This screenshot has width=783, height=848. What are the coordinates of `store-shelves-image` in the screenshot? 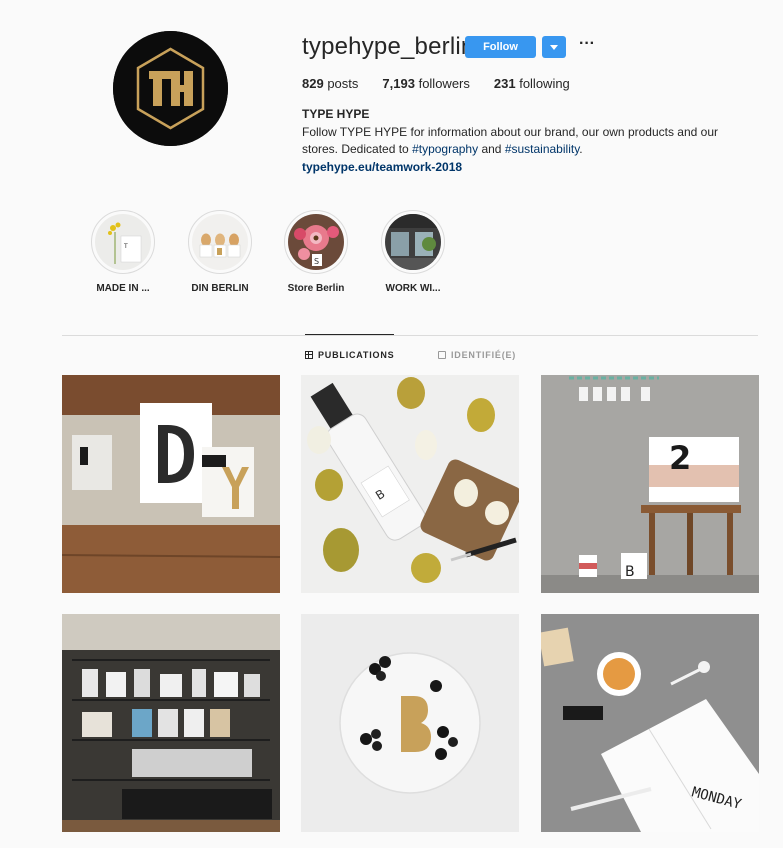 It's located at (171, 723).